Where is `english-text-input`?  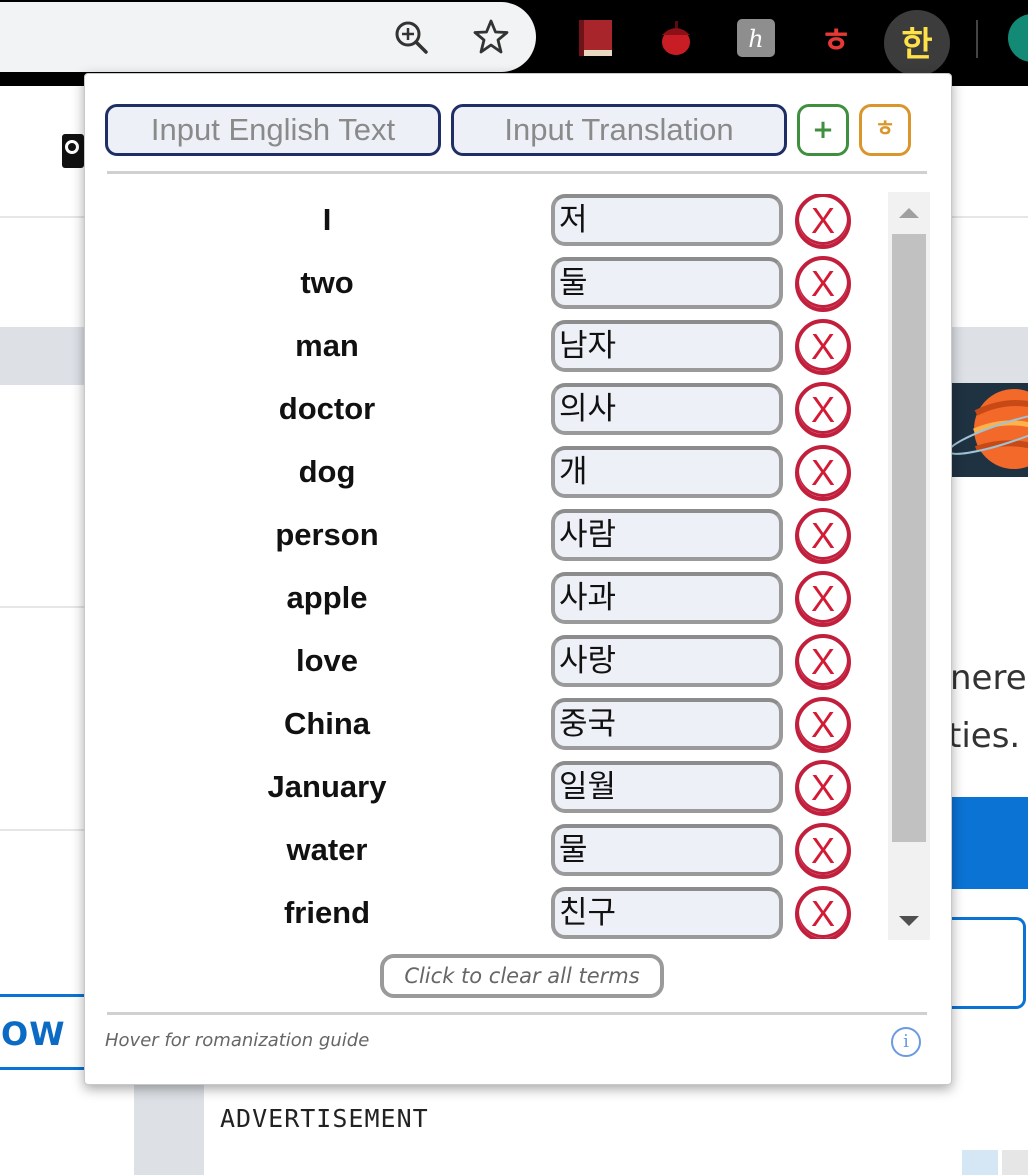 english-text-input is located at coordinates (273, 130).